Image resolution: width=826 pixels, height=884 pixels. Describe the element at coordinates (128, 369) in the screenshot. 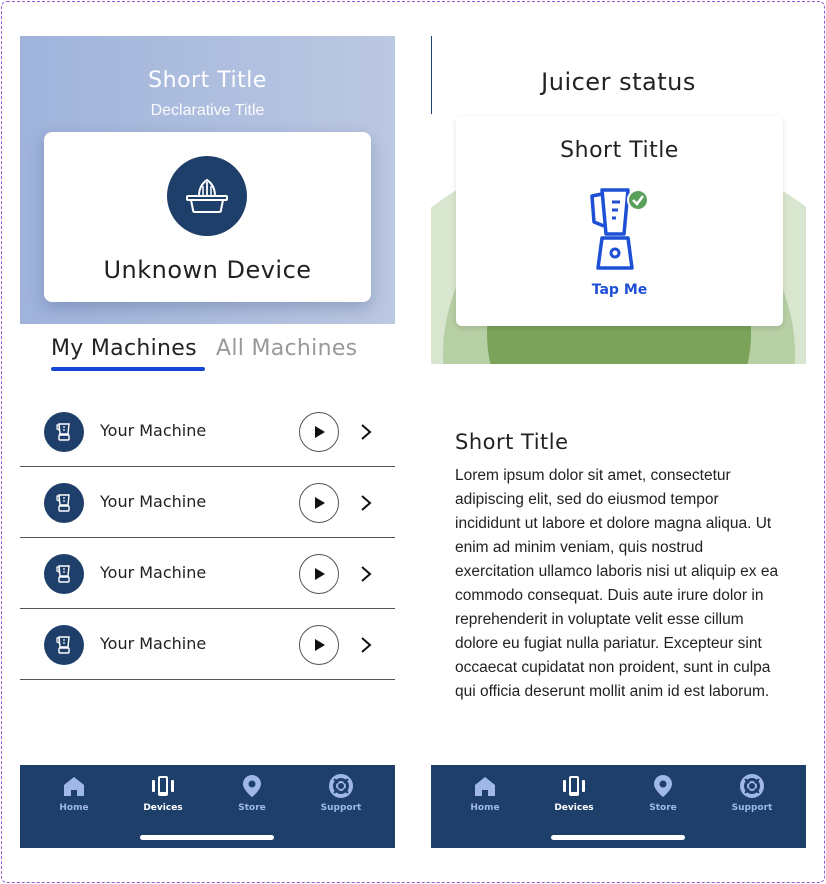

I see `active-tab-indicator` at that location.